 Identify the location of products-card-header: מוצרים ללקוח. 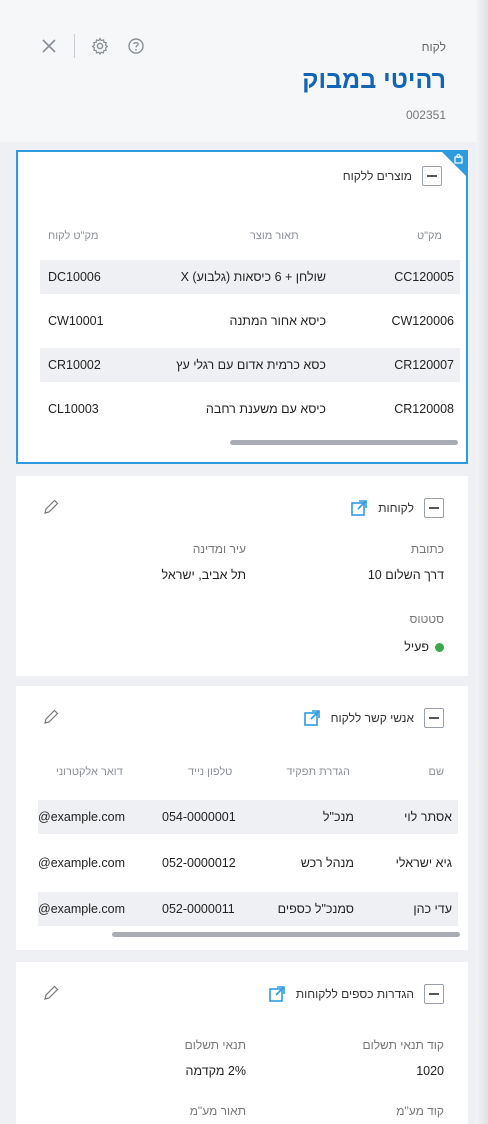
(392, 176).